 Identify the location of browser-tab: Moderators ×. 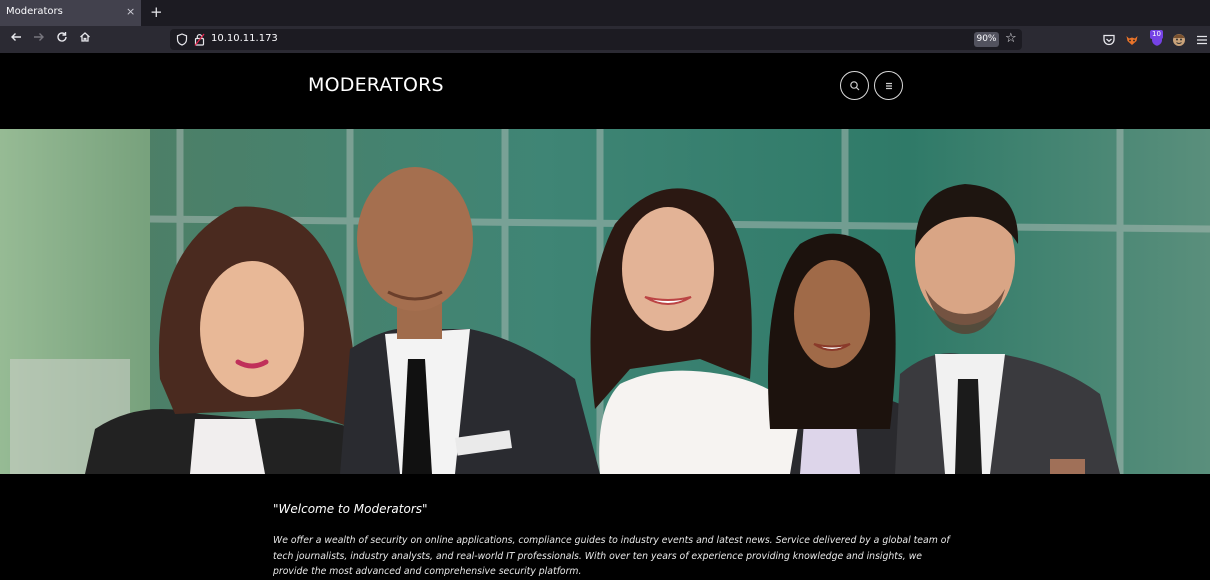
(70, 13).